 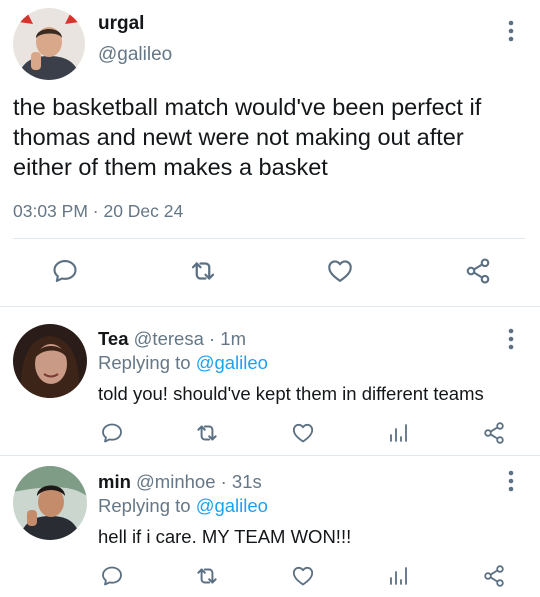 What do you see at coordinates (269, 238) in the screenshot?
I see `divider` at bounding box center [269, 238].